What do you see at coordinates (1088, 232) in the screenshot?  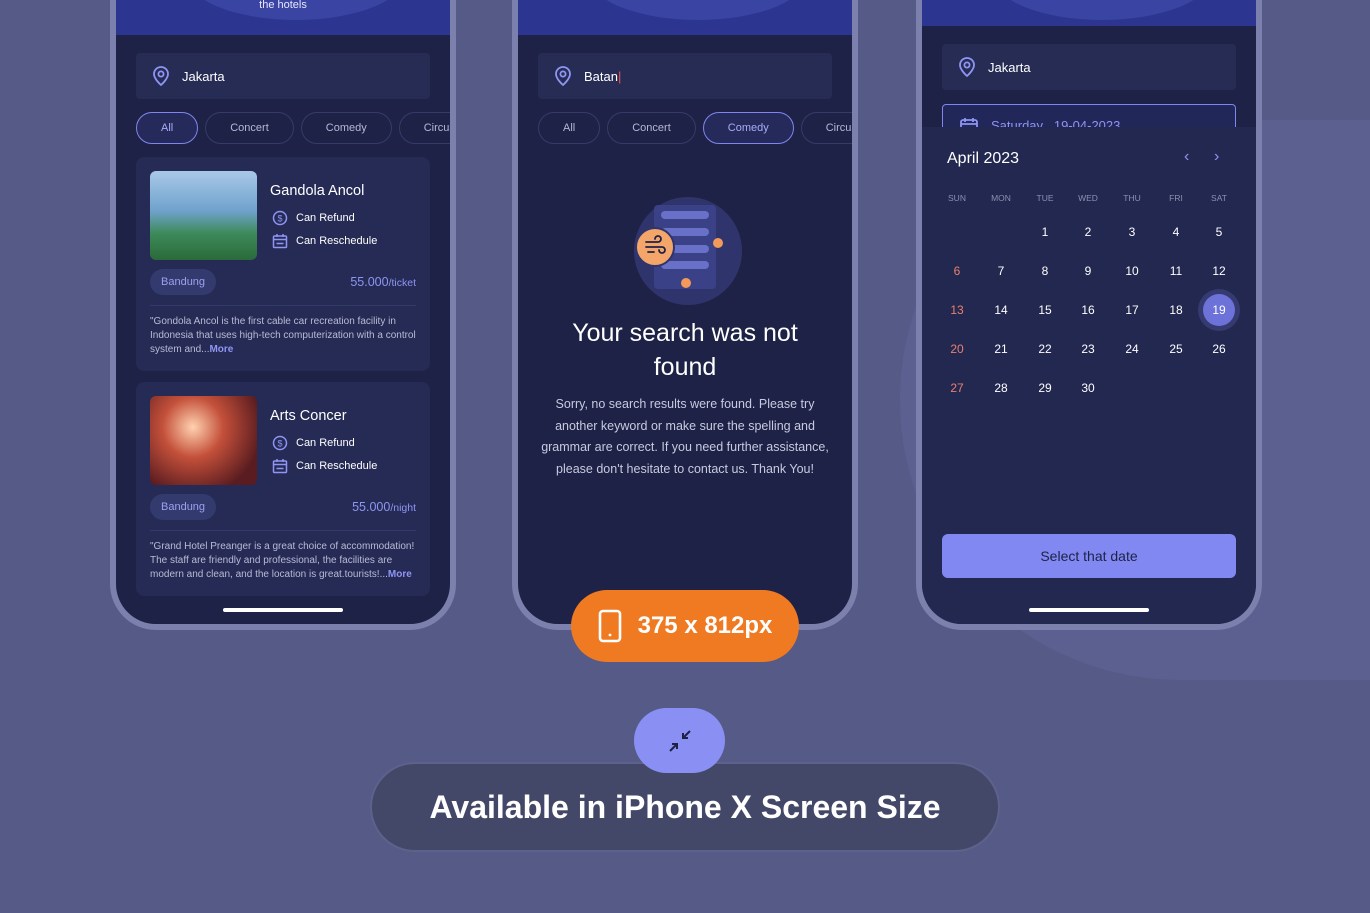 I see `calendar-day: 2` at bounding box center [1088, 232].